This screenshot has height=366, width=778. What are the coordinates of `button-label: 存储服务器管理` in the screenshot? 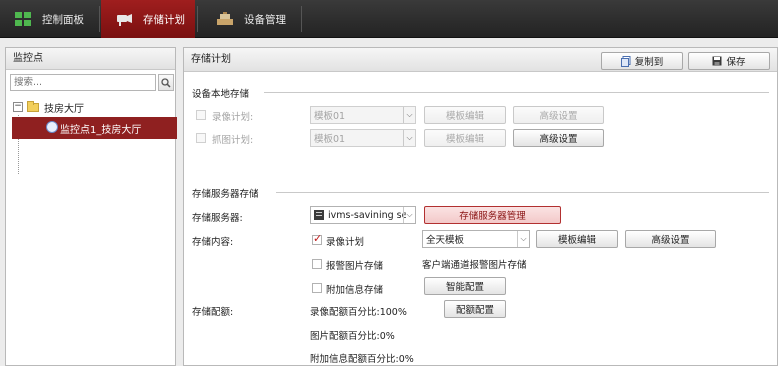 It's located at (492, 216).